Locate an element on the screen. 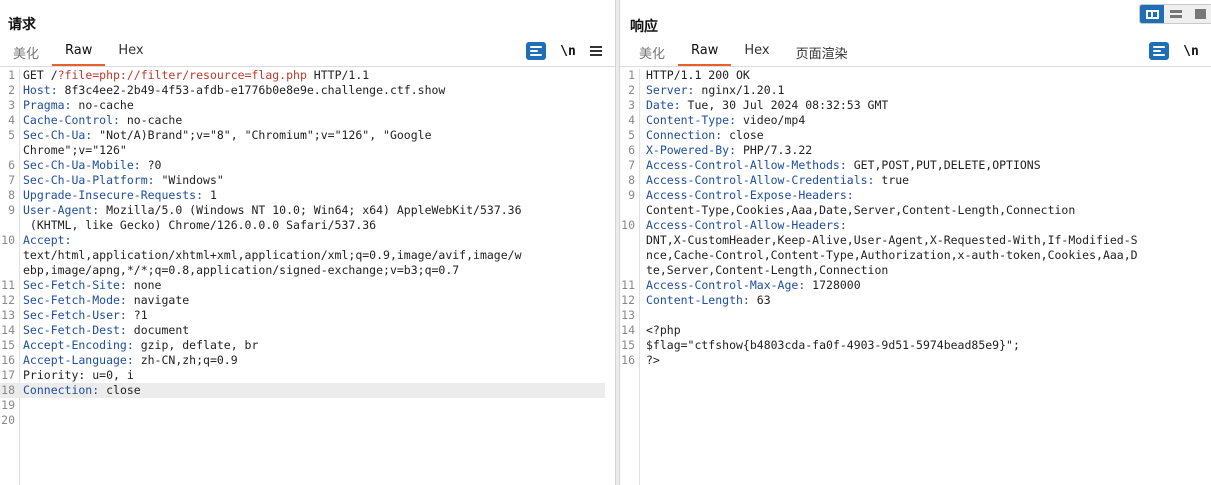 The image size is (1211, 485). line-text: Content-Type: video/mp4 is located at coordinates (725, 120).